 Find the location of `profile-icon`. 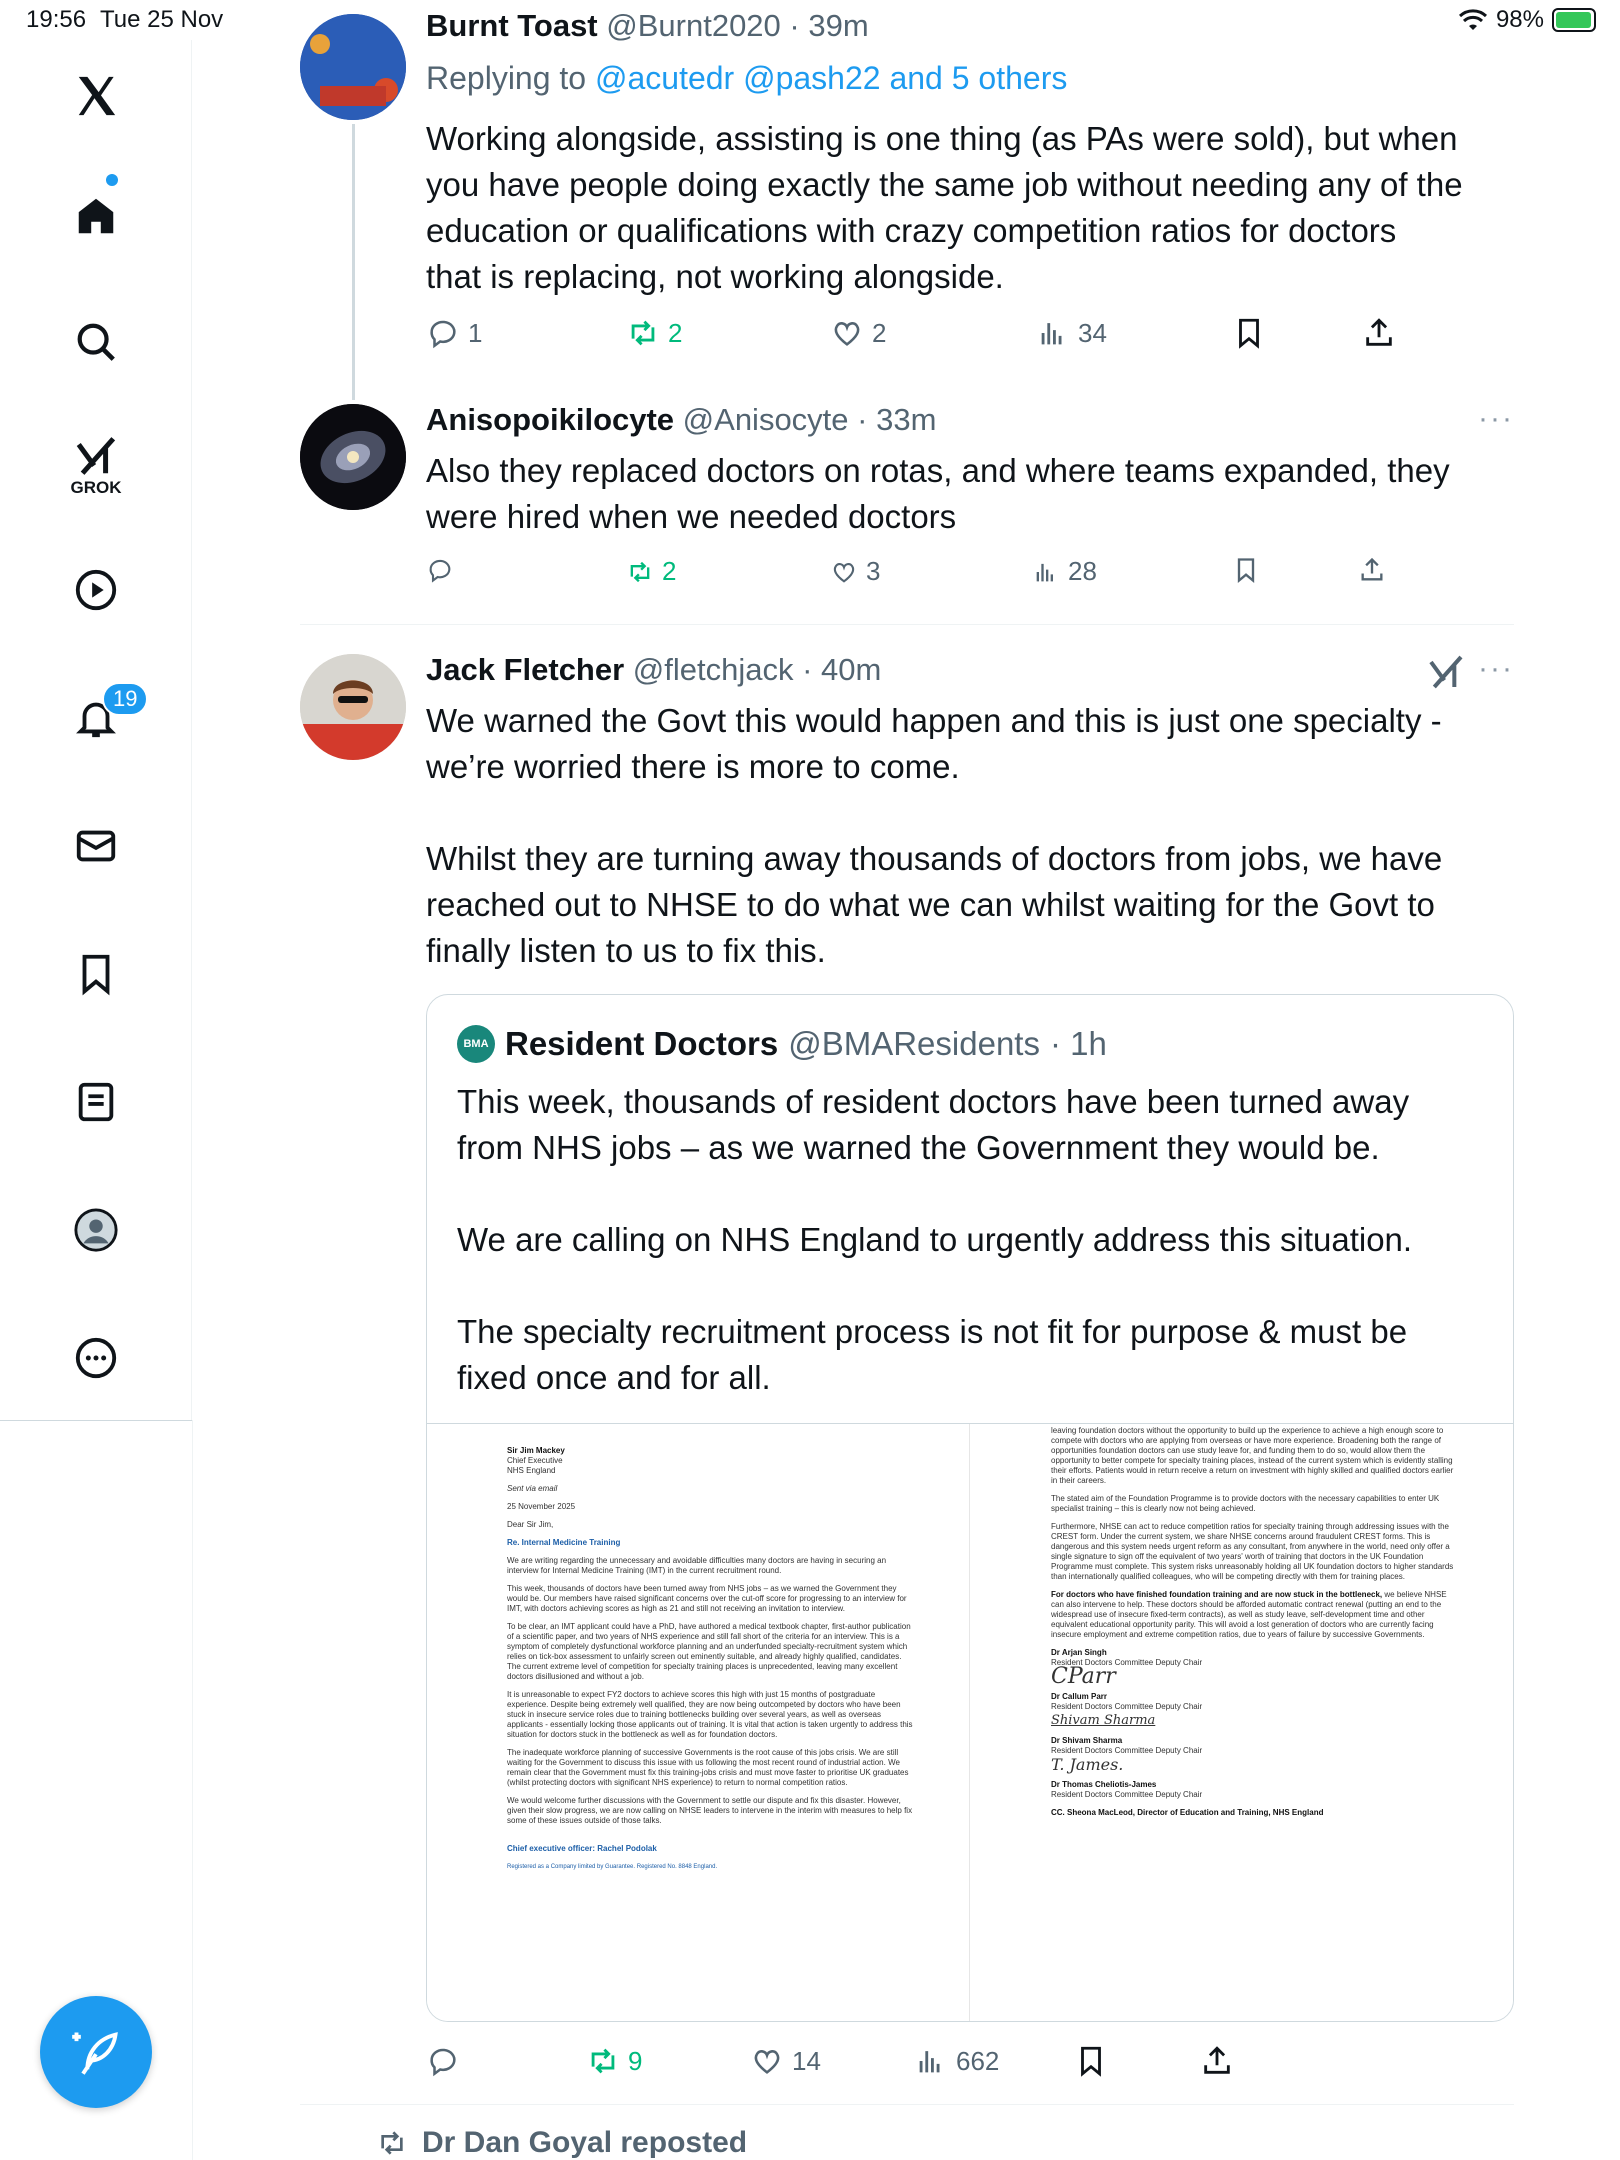

profile-icon is located at coordinates (96, 1230).